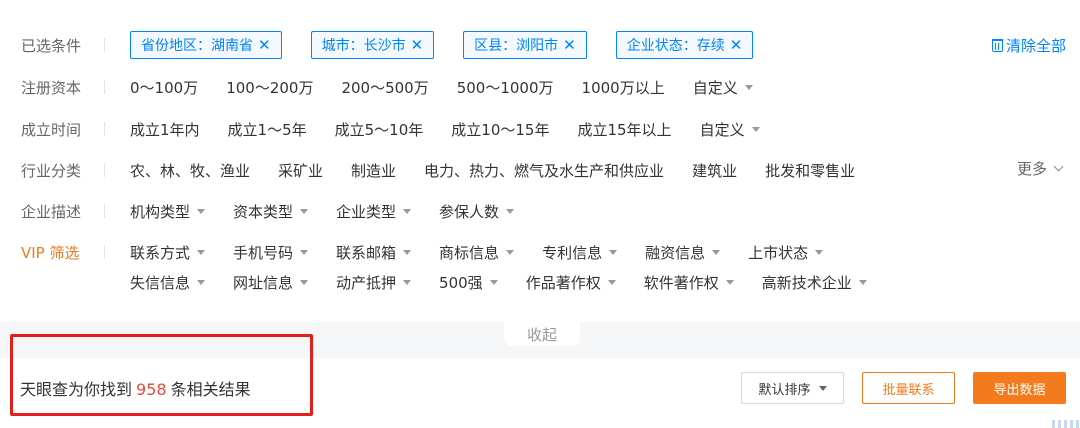 Image resolution: width=1080 pixels, height=428 pixels. Describe the element at coordinates (267, 129) in the screenshot. I see `founded-option: 成立1～5年` at that location.